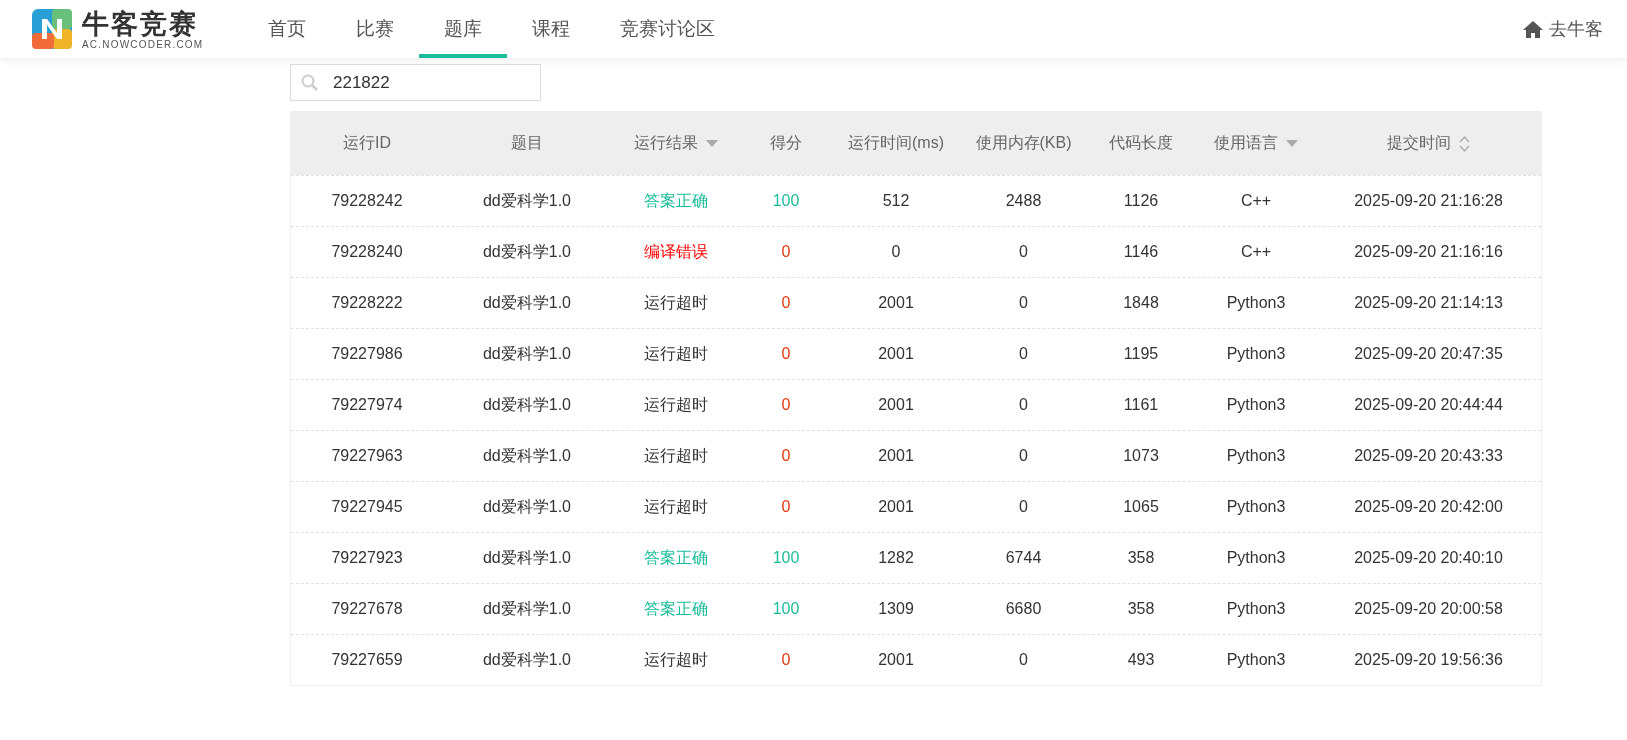  Describe the element at coordinates (287, 29) in the screenshot. I see `nav-tab: 首页` at that location.